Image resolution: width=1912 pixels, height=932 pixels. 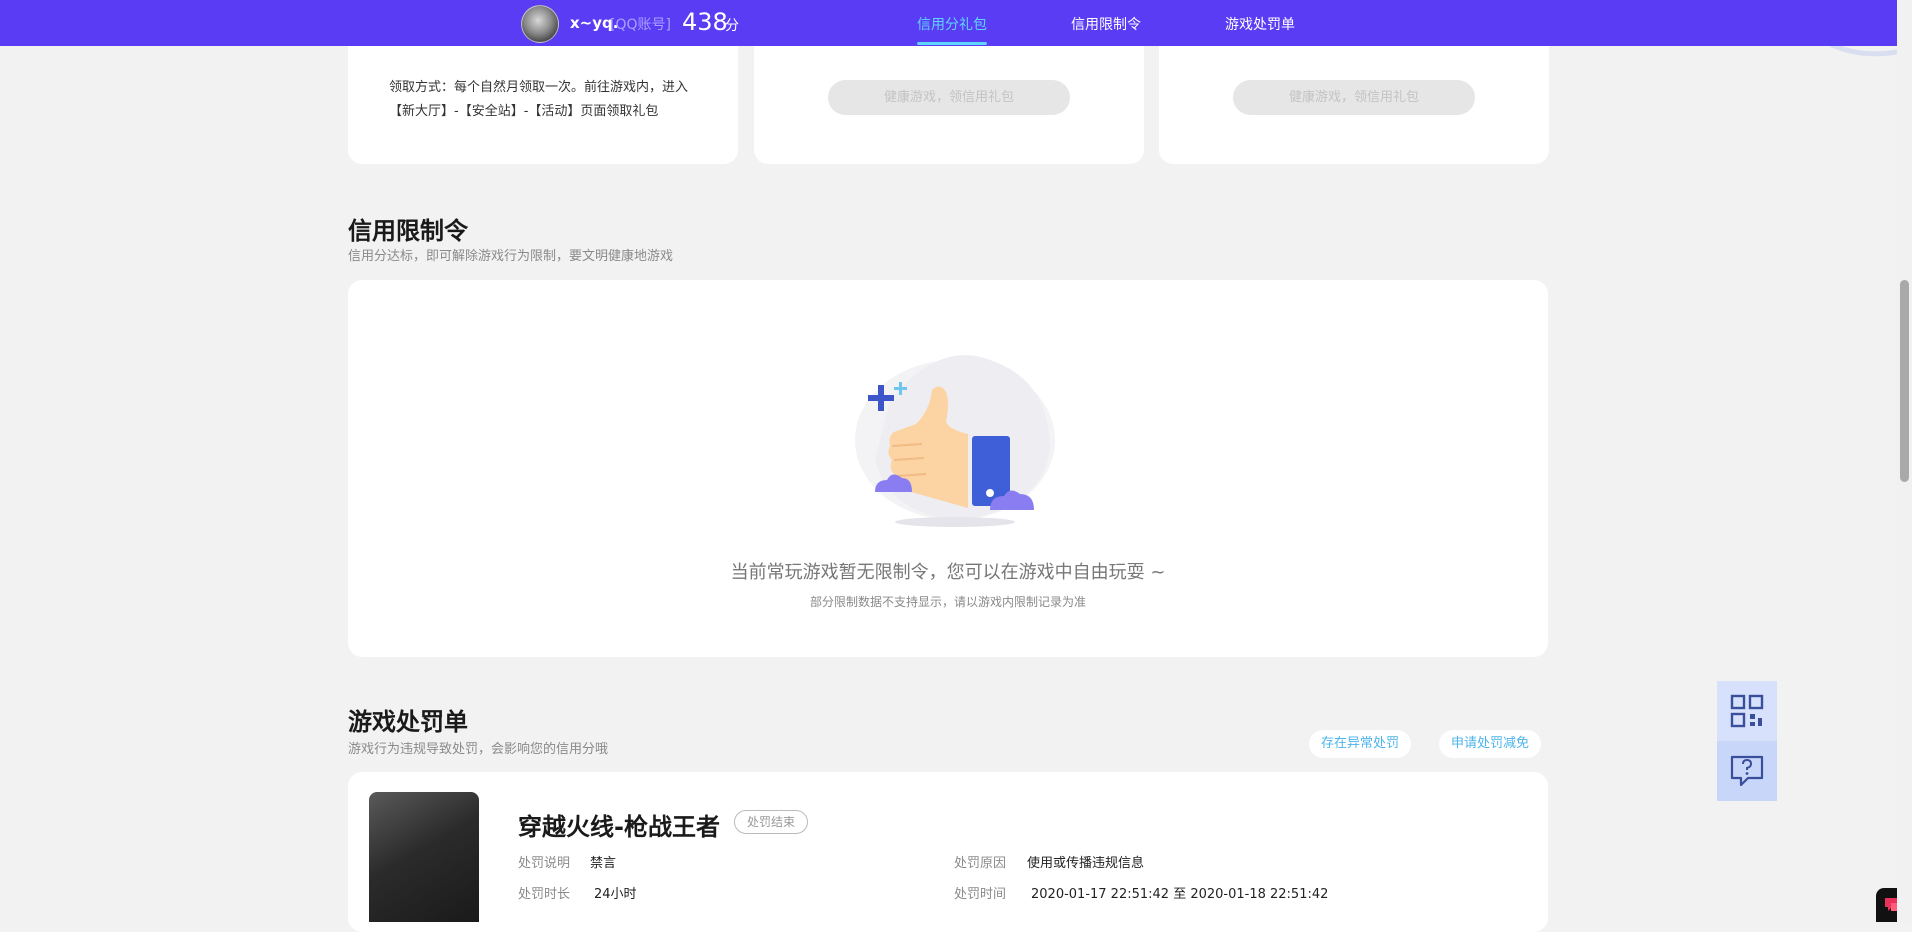 What do you see at coordinates (1086, 863) in the screenshot?
I see `penalty-reason-value: 使用或传播违规信息` at bounding box center [1086, 863].